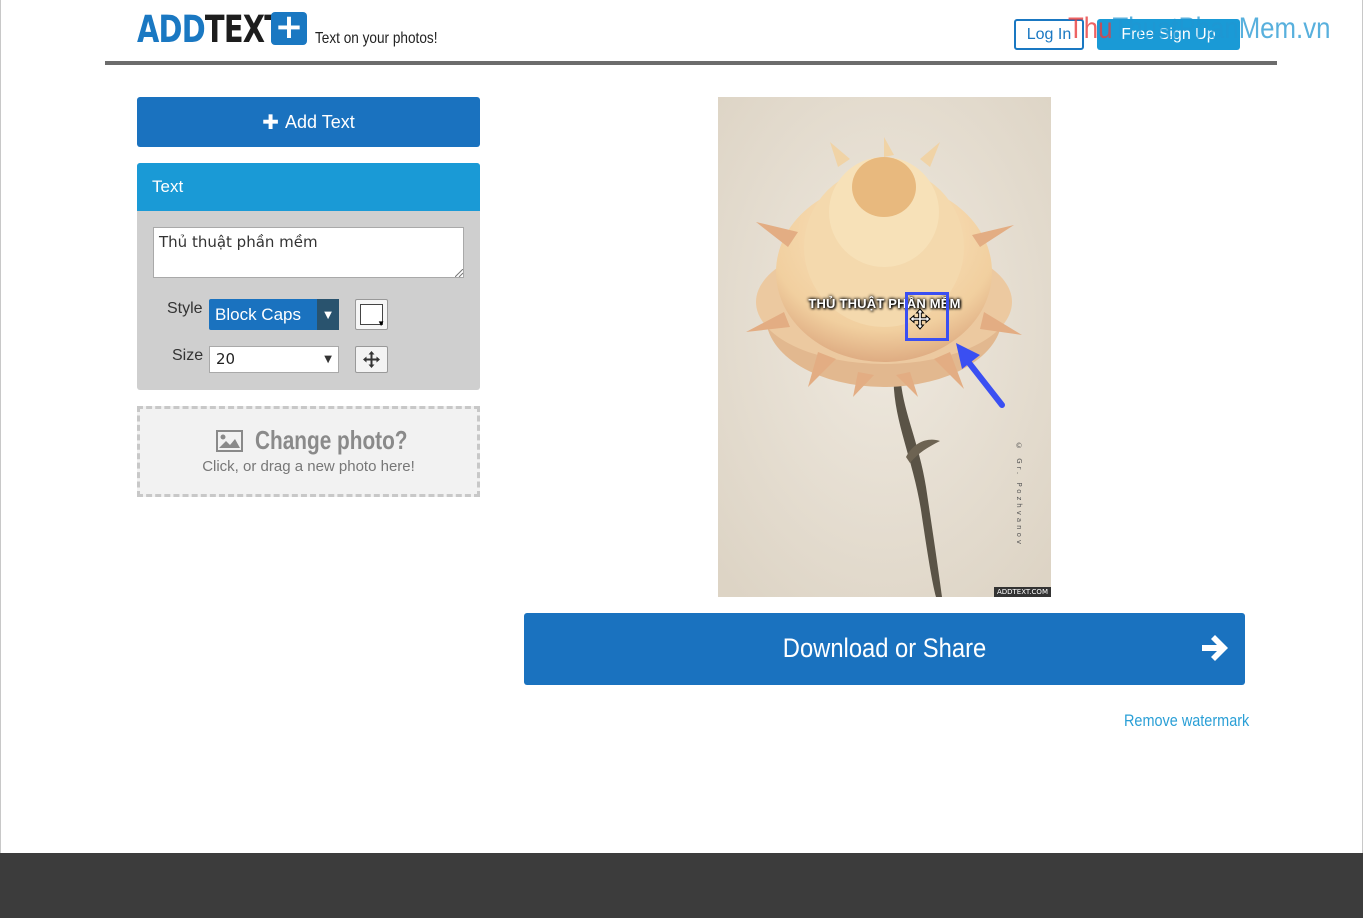 The width and height of the screenshot is (1363, 918). What do you see at coordinates (274, 359) in the screenshot?
I see `size-select: 20 ▼` at bounding box center [274, 359].